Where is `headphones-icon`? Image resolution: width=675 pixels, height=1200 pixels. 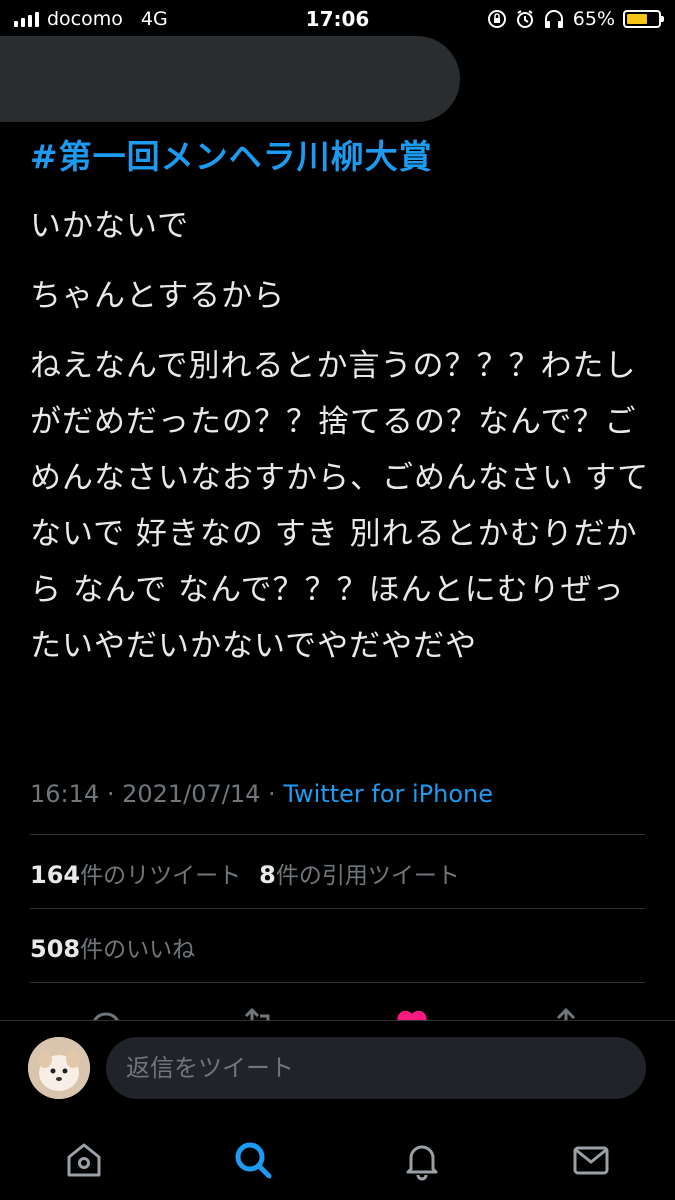
headphones-icon is located at coordinates (553, 19).